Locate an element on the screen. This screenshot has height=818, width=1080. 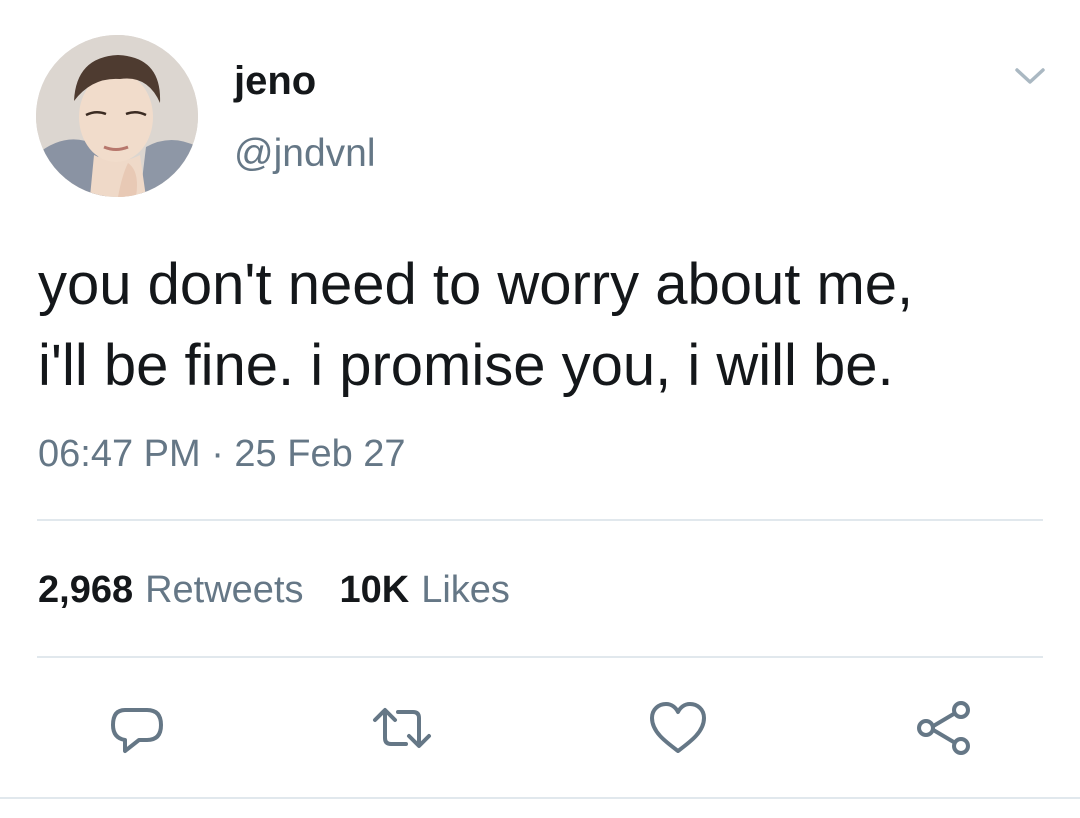
reply-icon is located at coordinates (137, 730).